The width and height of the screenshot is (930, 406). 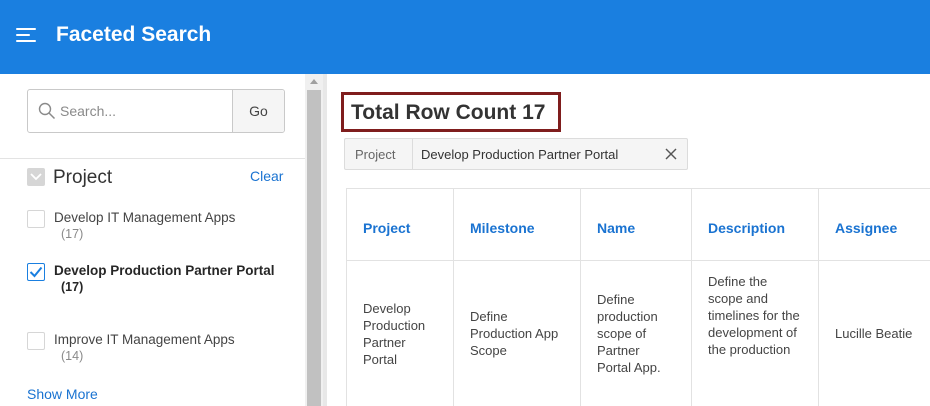 I want to click on column-header-assignee: Assignee, so click(x=874, y=224).